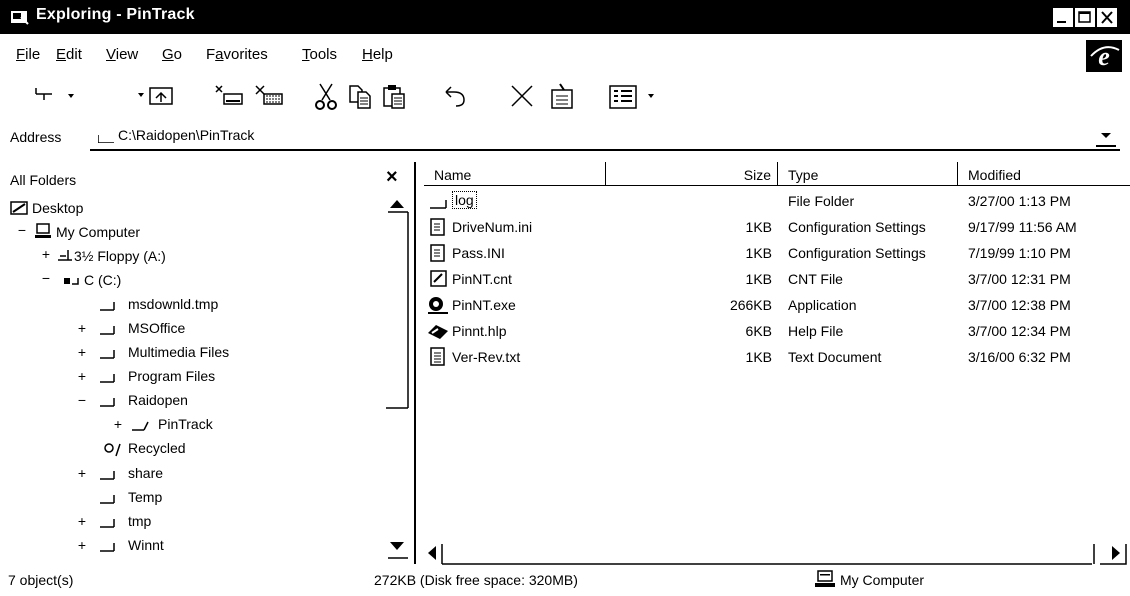  I want to click on menu-edit-rest: dit, so click(74, 54).